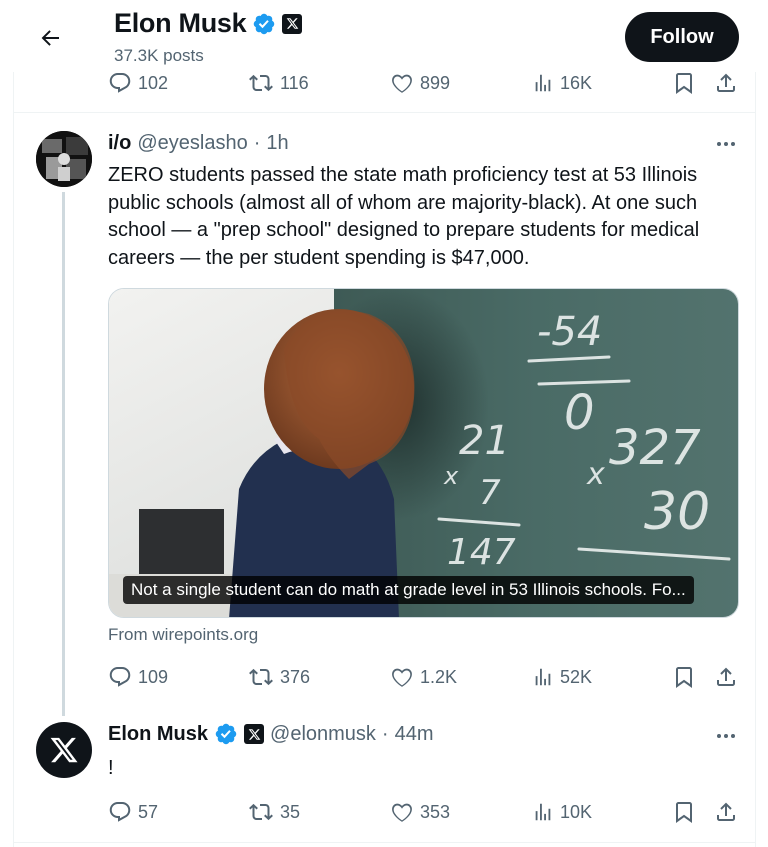  I want to click on prev-tweet-actions: 102 116 899 16K, so click(384, 83).